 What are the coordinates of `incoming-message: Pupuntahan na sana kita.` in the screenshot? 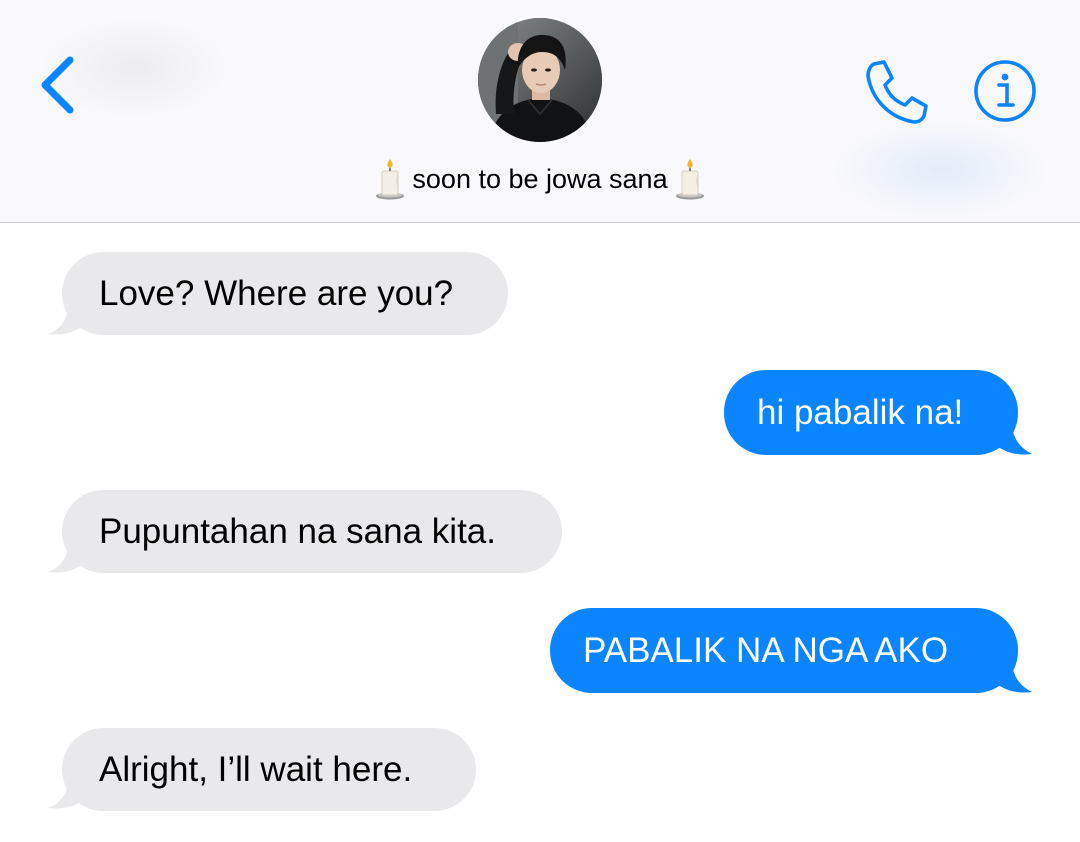 It's located at (312, 531).